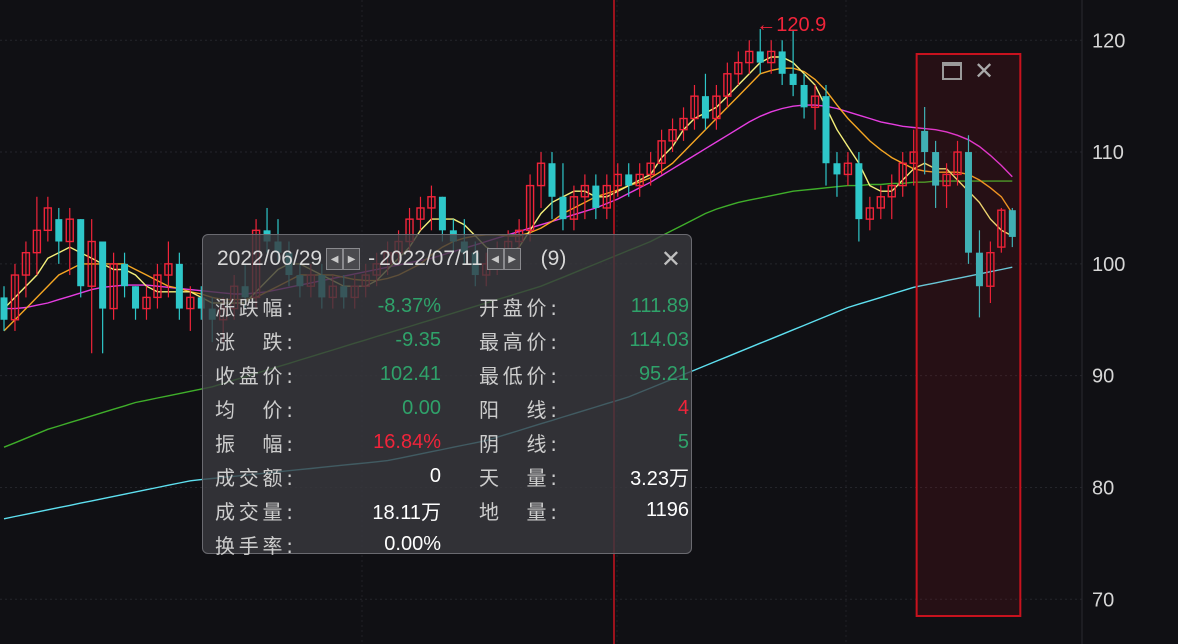  What do you see at coordinates (254, 408) in the screenshot?
I see `stats-label: 均 价:` at bounding box center [254, 408].